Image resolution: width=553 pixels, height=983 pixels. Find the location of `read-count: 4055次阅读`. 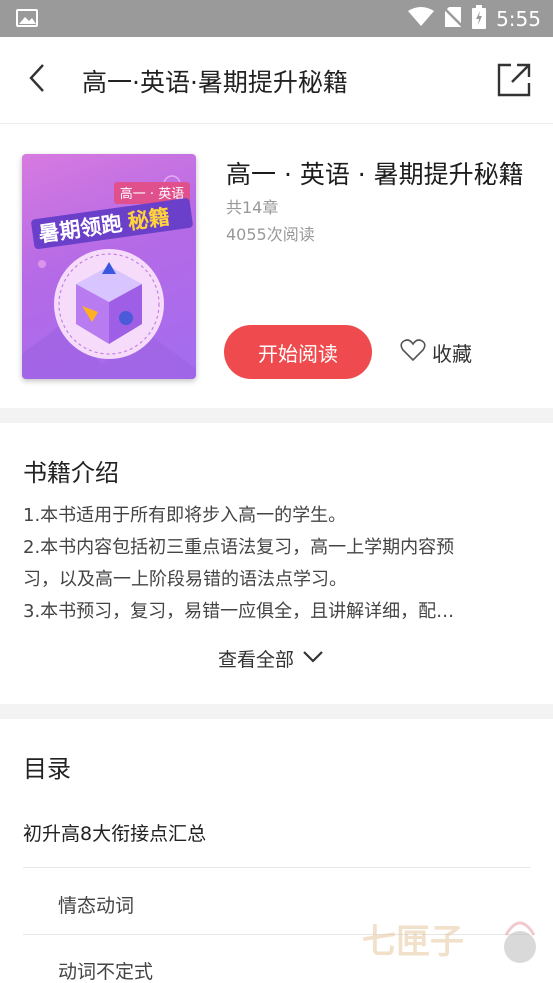

read-count: 4055次阅读 is located at coordinates (270, 234).